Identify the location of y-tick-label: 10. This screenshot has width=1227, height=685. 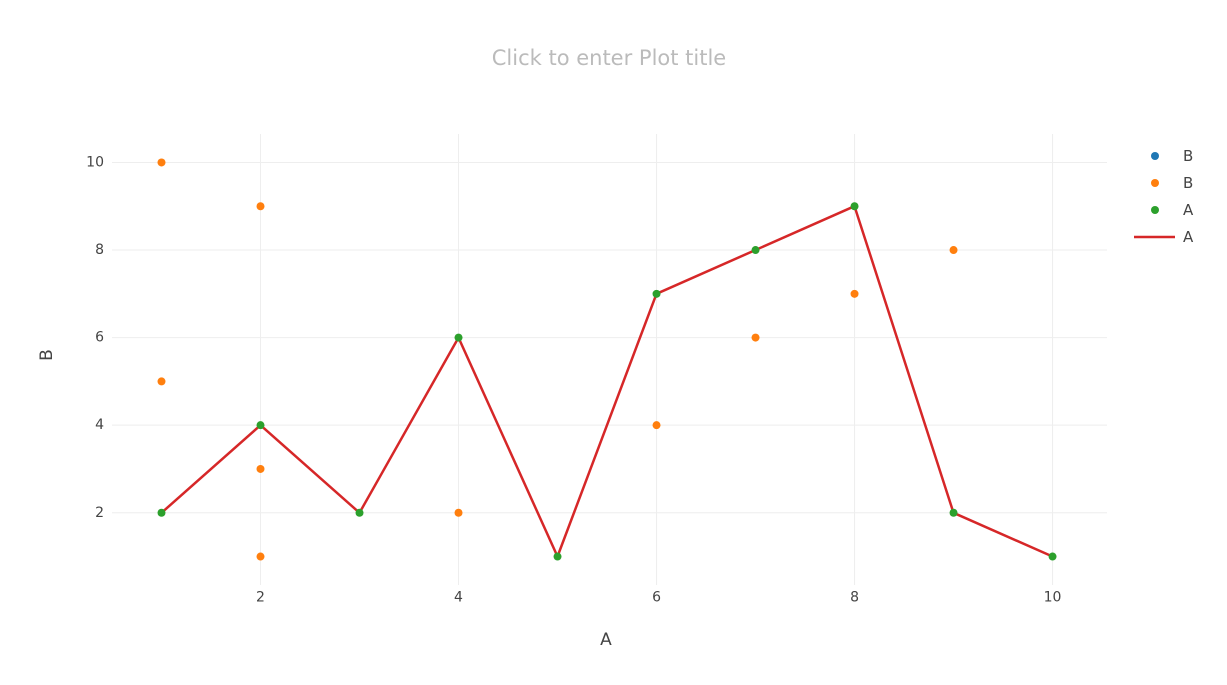
(95, 162).